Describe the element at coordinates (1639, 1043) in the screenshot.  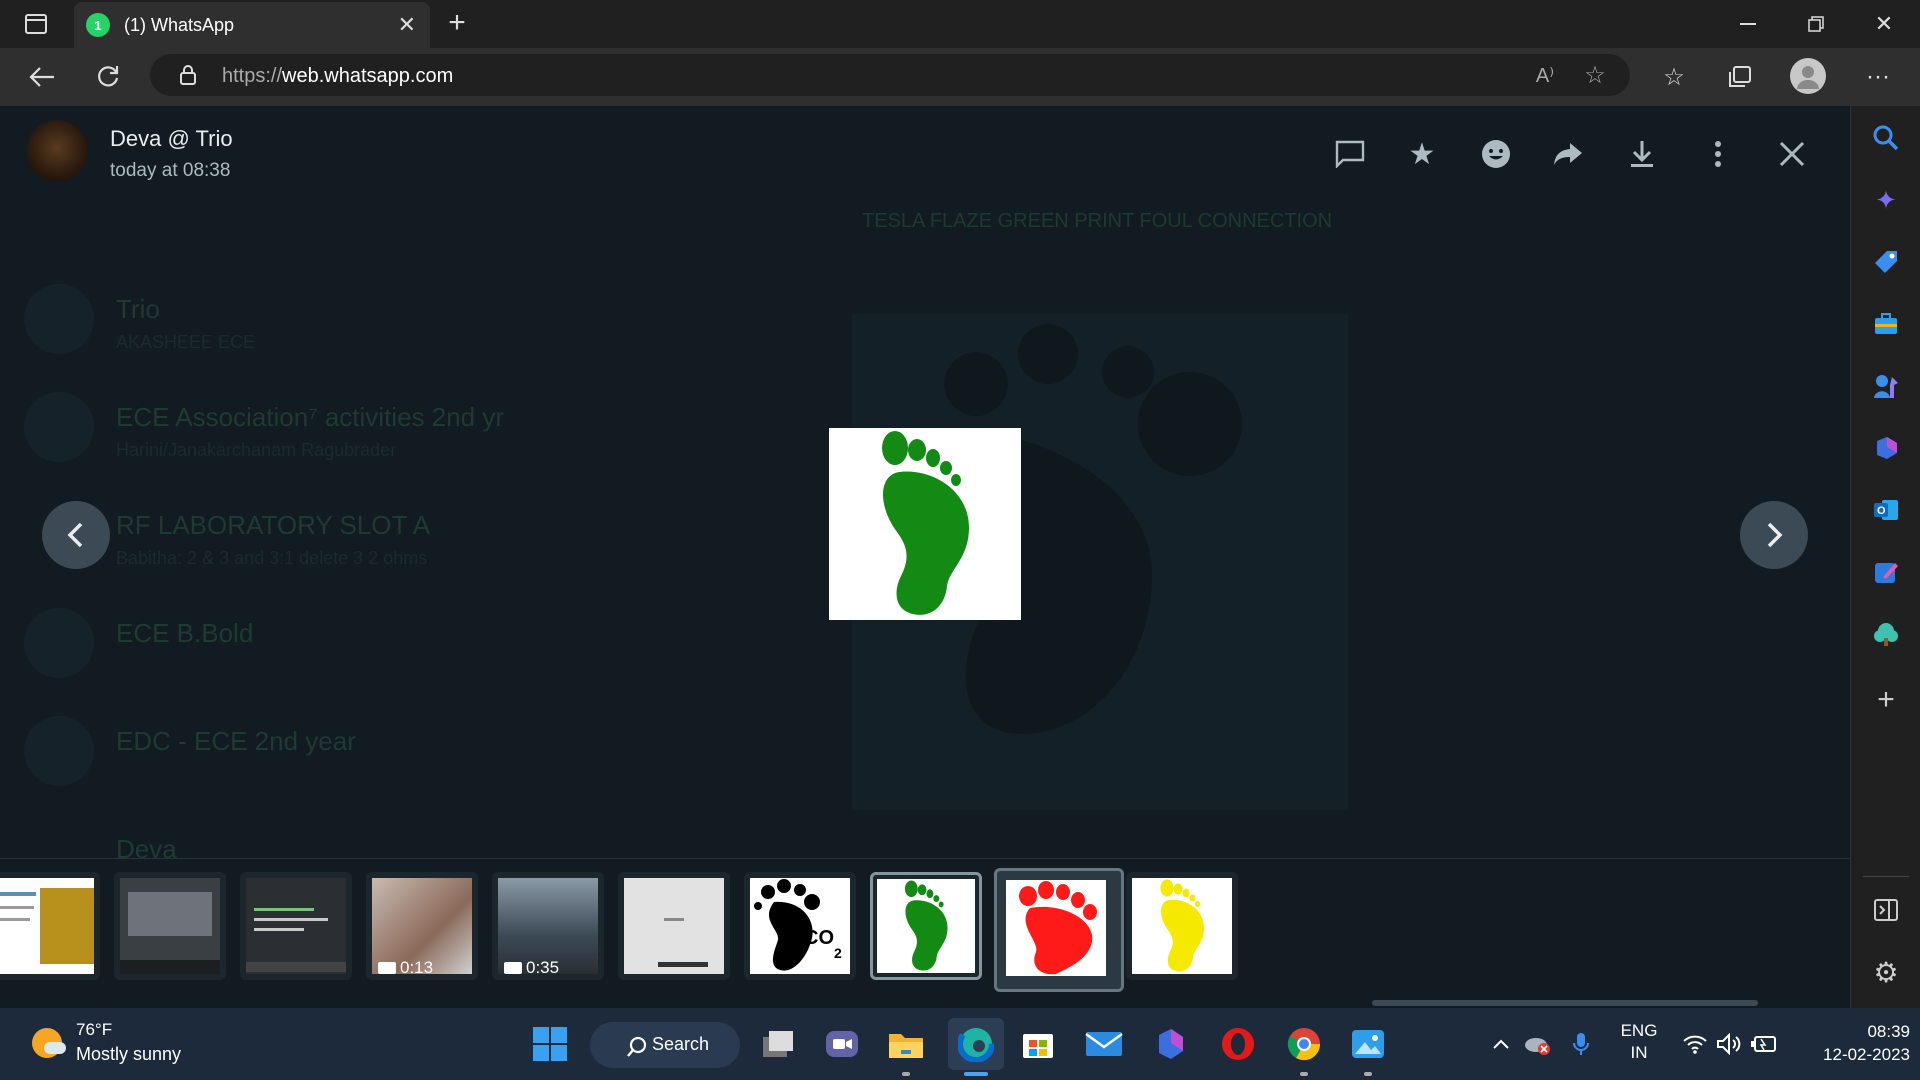
I see `language-indicator: ENG IN` at that location.